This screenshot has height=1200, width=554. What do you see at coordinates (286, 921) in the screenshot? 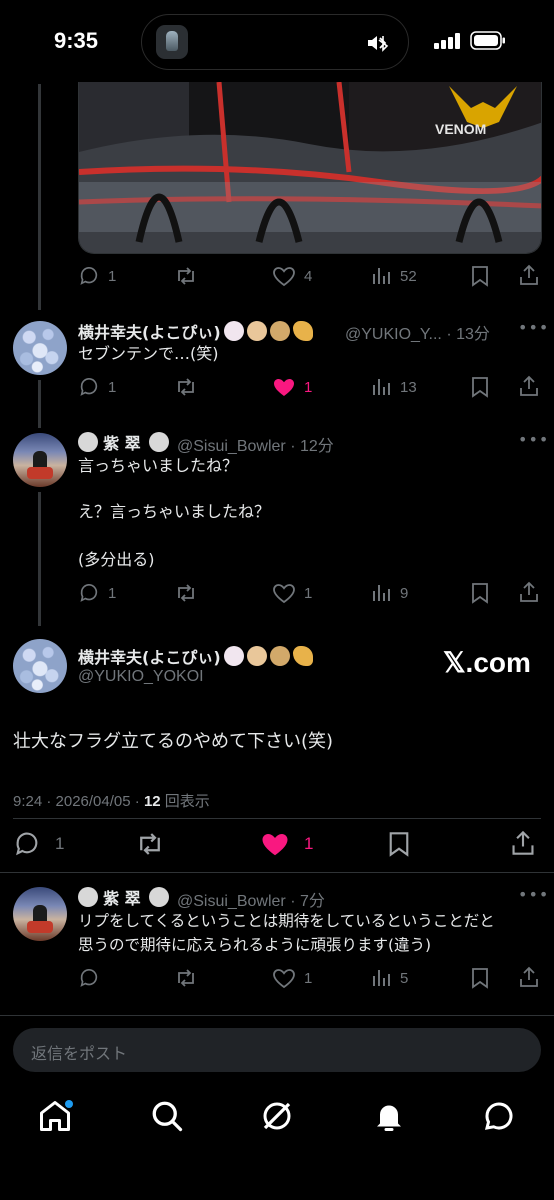
I see `post-text-line: リプをしてくるということは期待をしているということだと` at bounding box center [286, 921].